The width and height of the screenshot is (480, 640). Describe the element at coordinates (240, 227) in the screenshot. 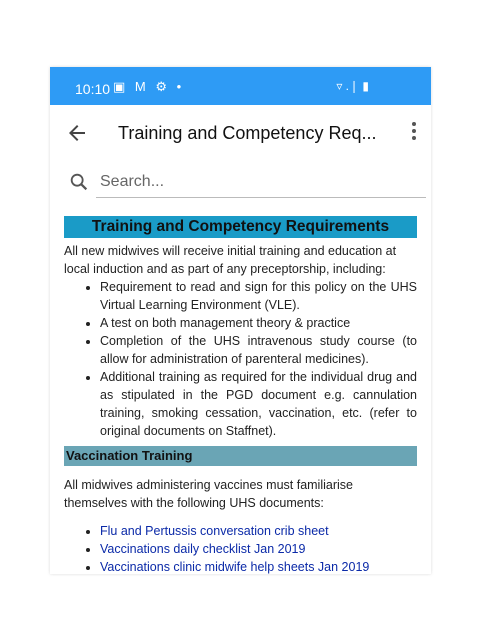

I see `section-heading: Training and Competency Requirements` at that location.